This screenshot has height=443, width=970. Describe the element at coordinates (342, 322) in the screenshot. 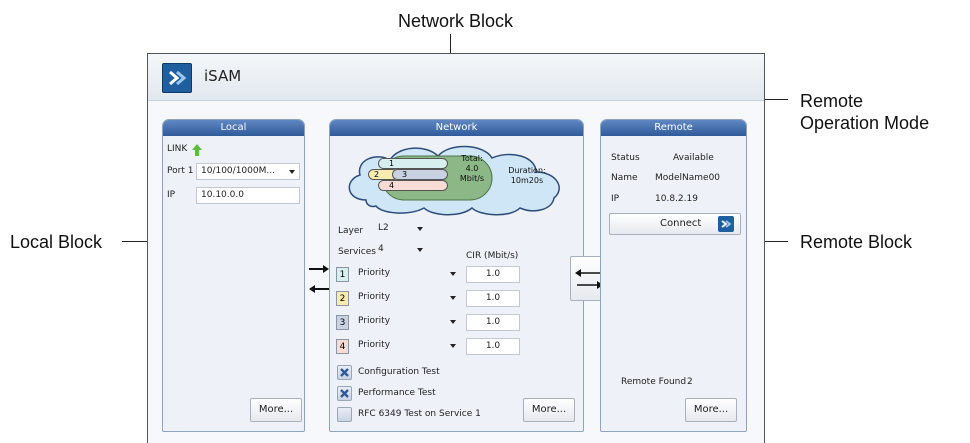

I see `service-number: 3` at that location.